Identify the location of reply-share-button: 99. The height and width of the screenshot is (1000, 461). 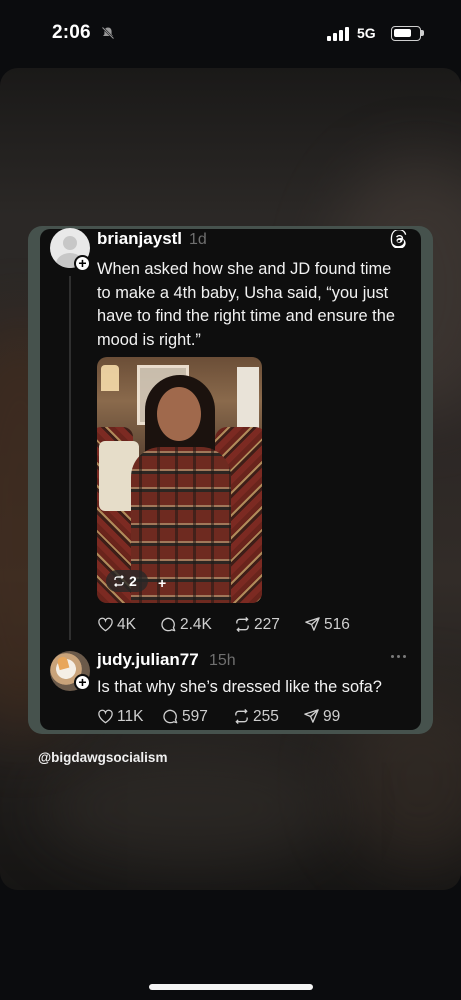
(328, 717).